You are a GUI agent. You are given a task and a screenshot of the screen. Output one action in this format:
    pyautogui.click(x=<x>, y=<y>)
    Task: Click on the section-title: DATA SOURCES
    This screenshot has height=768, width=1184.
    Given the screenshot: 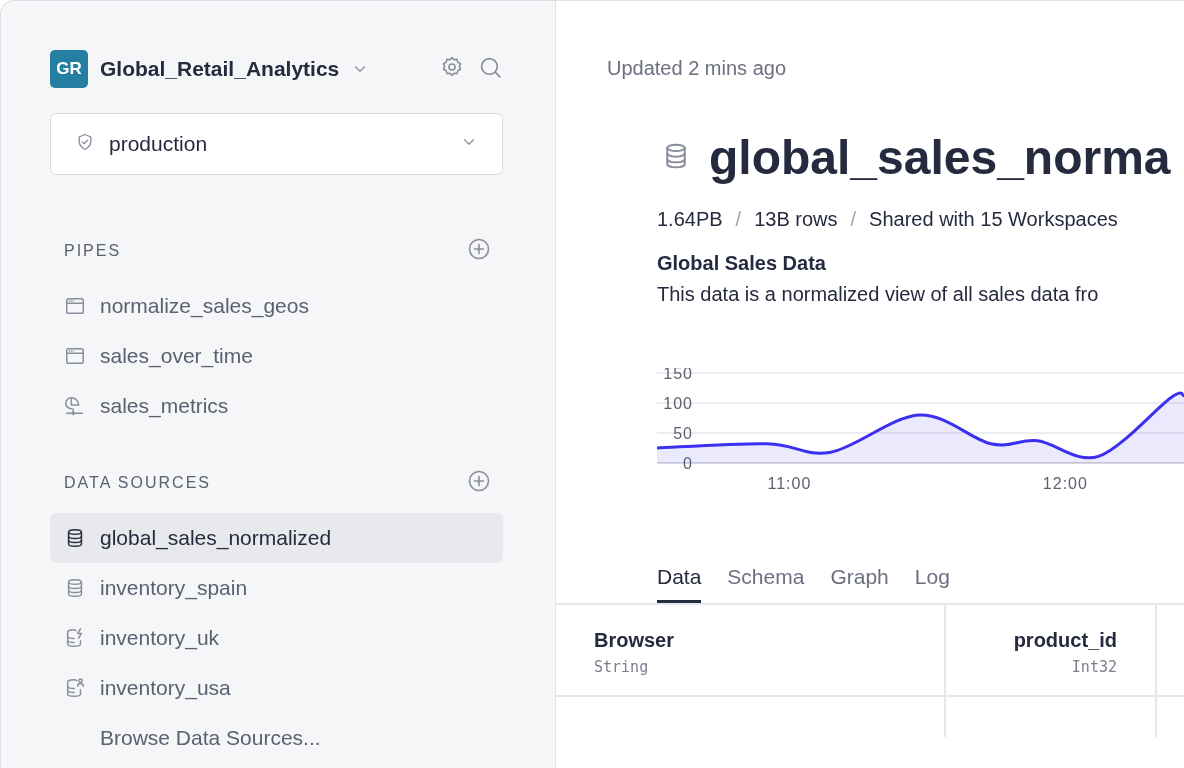 What is the action you would take?
    pyautogui.click(x=137, y=483)
    